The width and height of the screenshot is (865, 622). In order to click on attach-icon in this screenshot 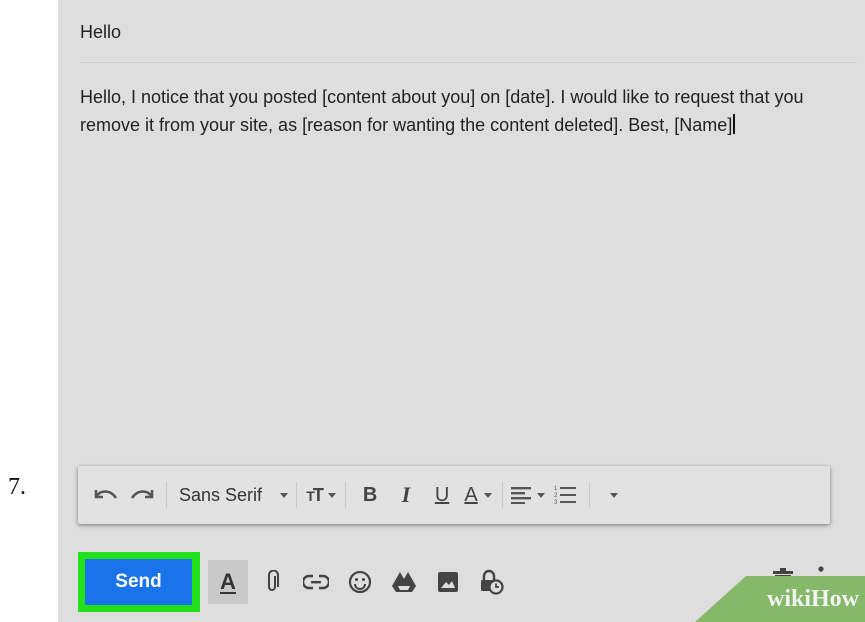, I will do `click(272, 582)`.